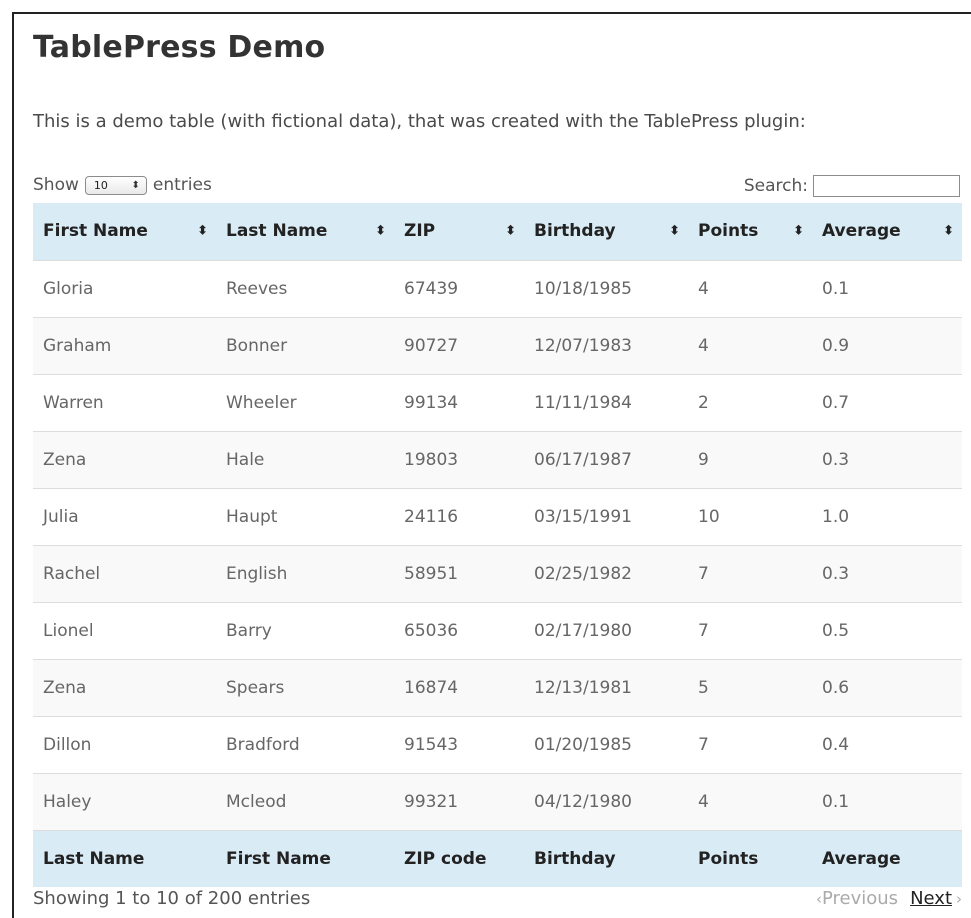  Describe the element at coordinates (305, 573) in the screenshot. I see `cell-last-name: English` at that location.